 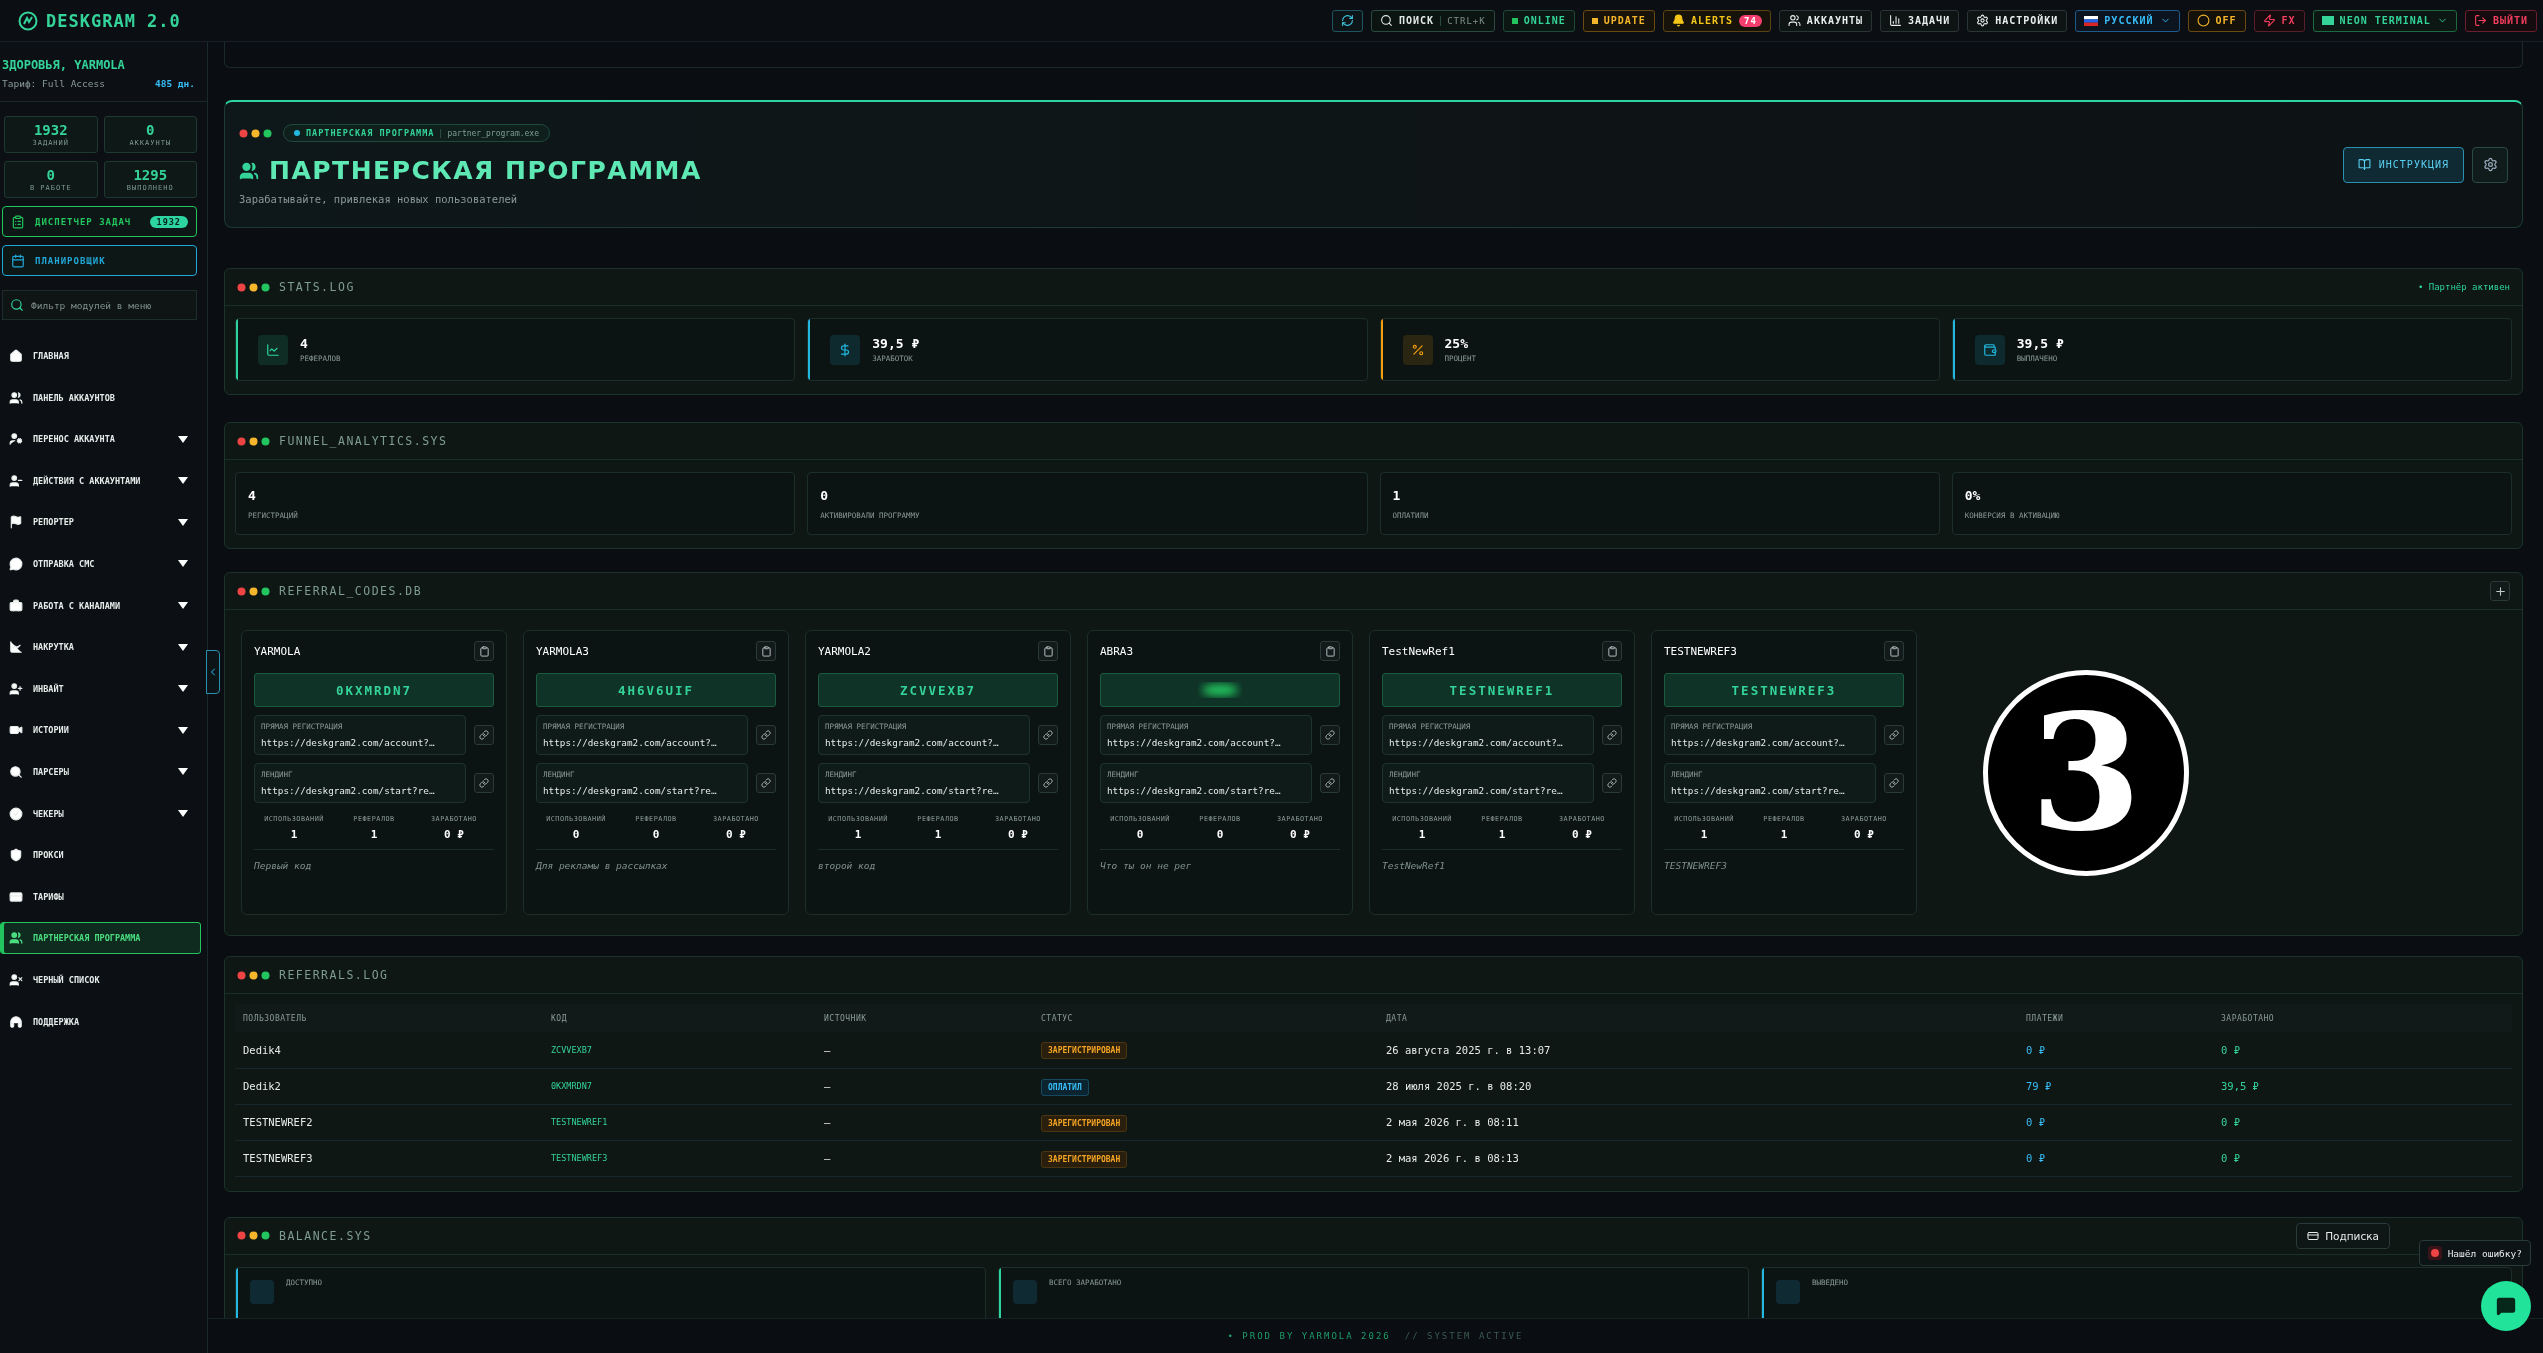 I want to click on stat-value: 1, so click(x=1784, y=834).